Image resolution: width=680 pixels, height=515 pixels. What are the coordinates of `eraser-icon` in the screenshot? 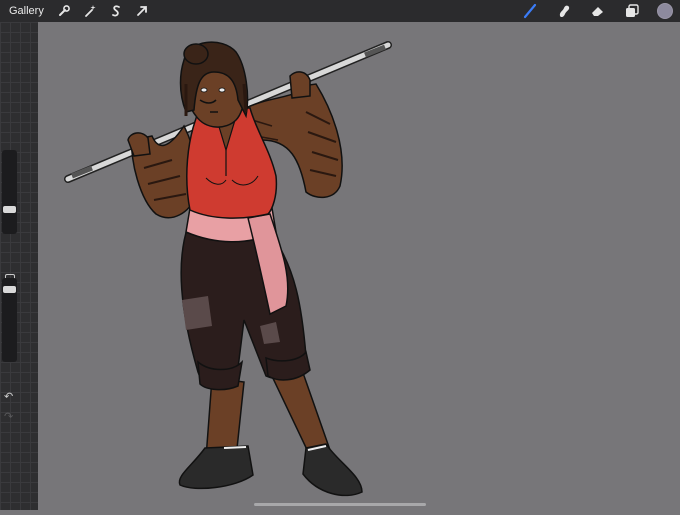 It's located at (598, 11).